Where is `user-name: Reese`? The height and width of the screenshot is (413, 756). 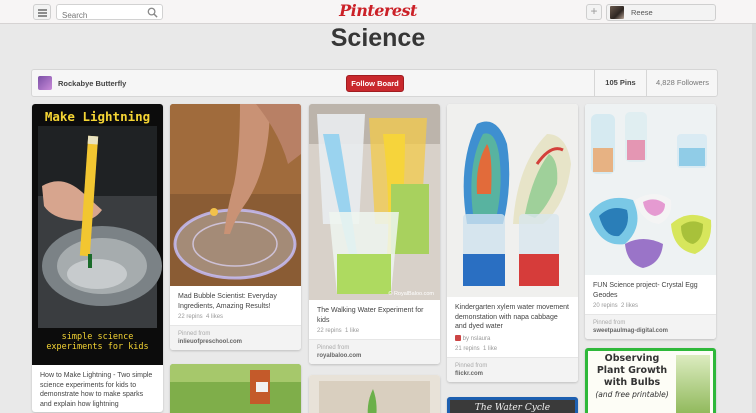 user-name: Reese is located at coordinates (642, 12).